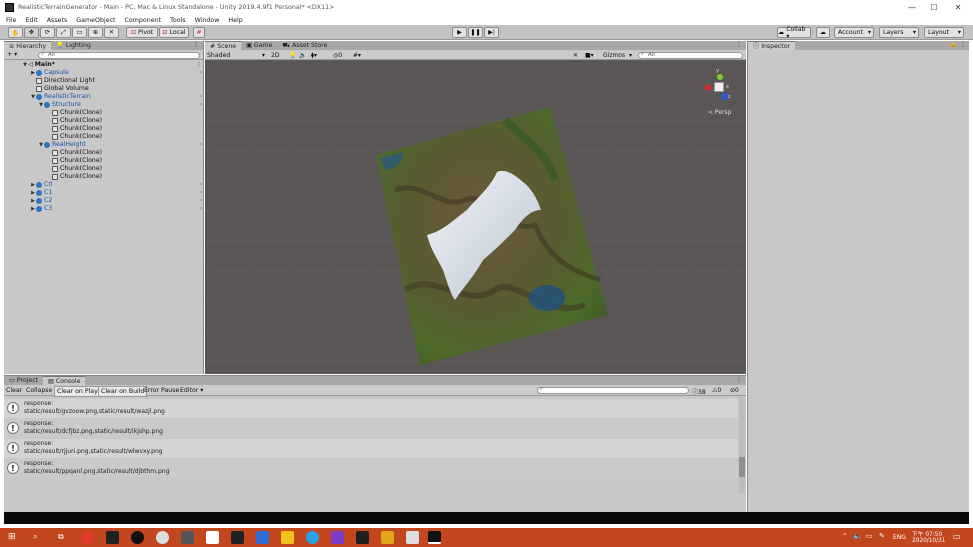  Describe the element at coordinates (742, 445) in the screenshot. I see `console-scrollbar` at that location.